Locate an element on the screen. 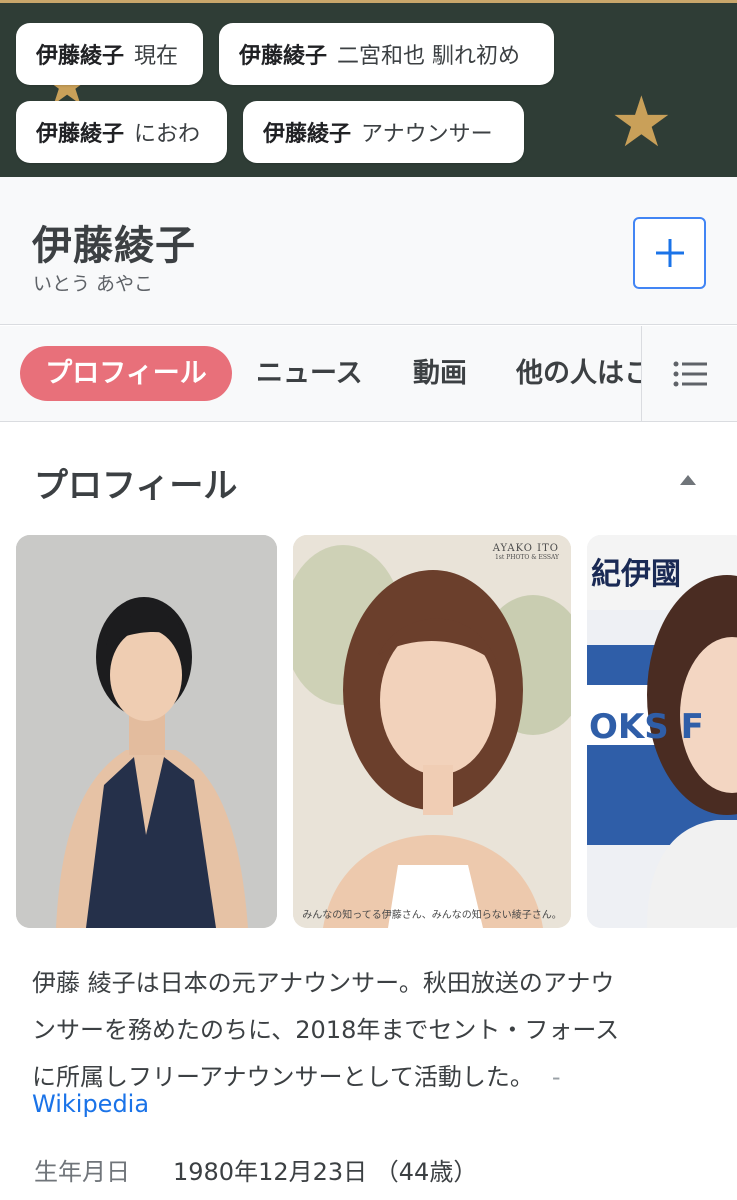 The image size is (737, 1200). entity-title: 伊藤綾子 is located at coordinates (114, 246).